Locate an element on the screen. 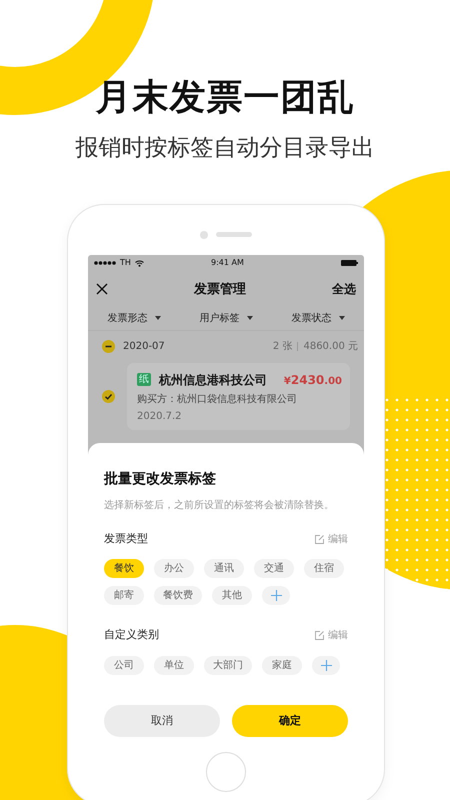 The width and height of the screenshot is (450, 800). invoice-date: 2020.7.2 is located at coordinates (160, 417).